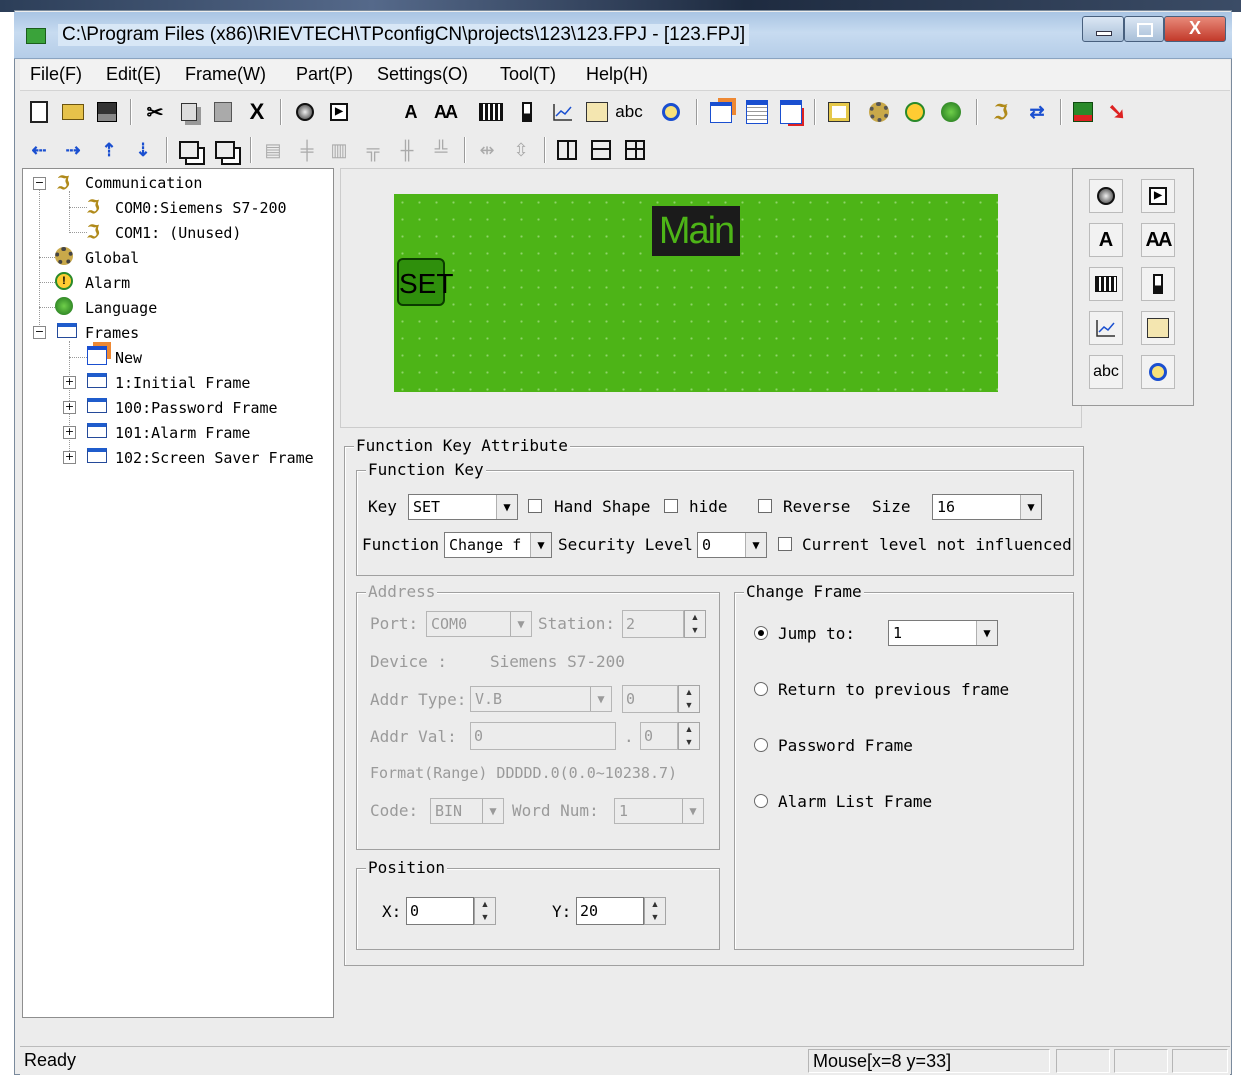 The height and width of the screenshot is (1075, 1241). What do you see at coordinates (467, 811) in the screenshot?
I see `code-select: BIN ▼` at bounding box center [467, 811].